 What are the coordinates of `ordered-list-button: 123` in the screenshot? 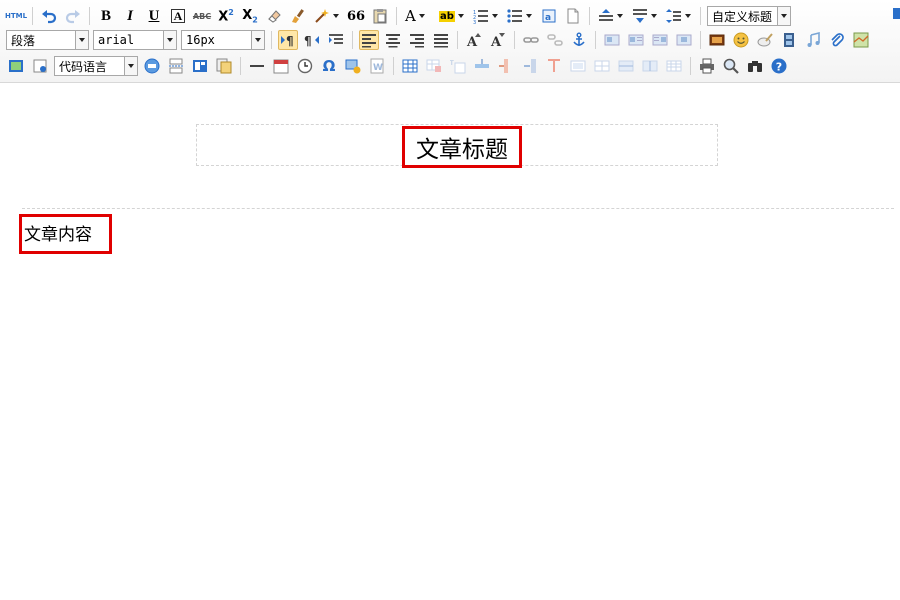 It's located at (486, 16).